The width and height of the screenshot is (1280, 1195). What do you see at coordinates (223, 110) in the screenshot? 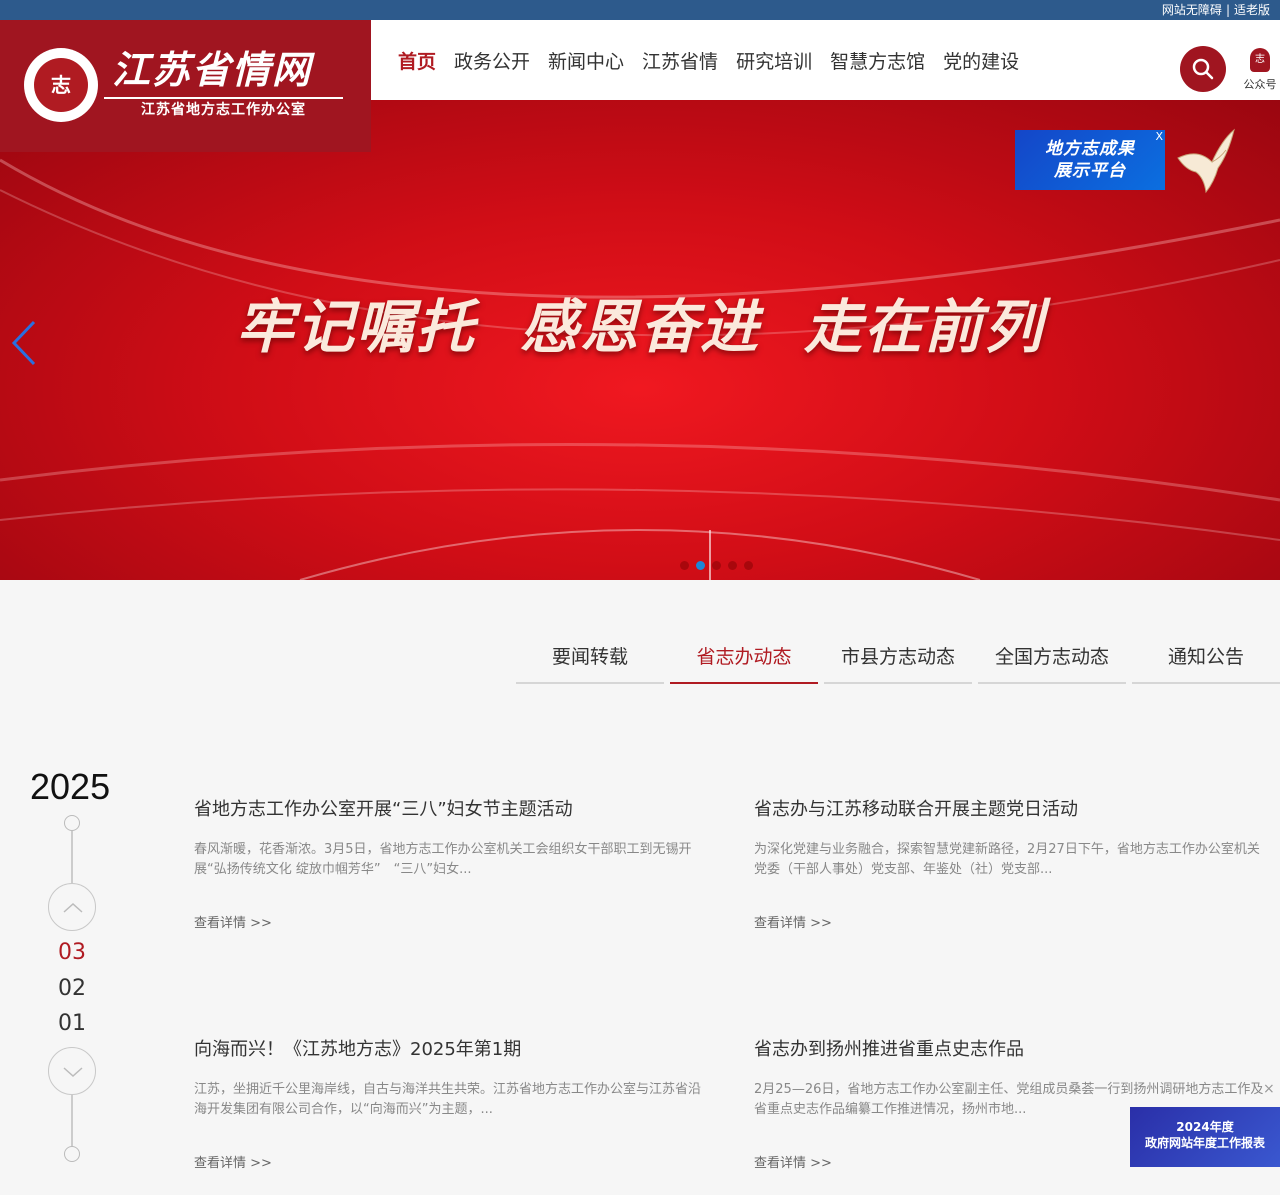
I see `logo-subtitle: 江苏省地方志工作办公室` at bounding box center [223, 110].